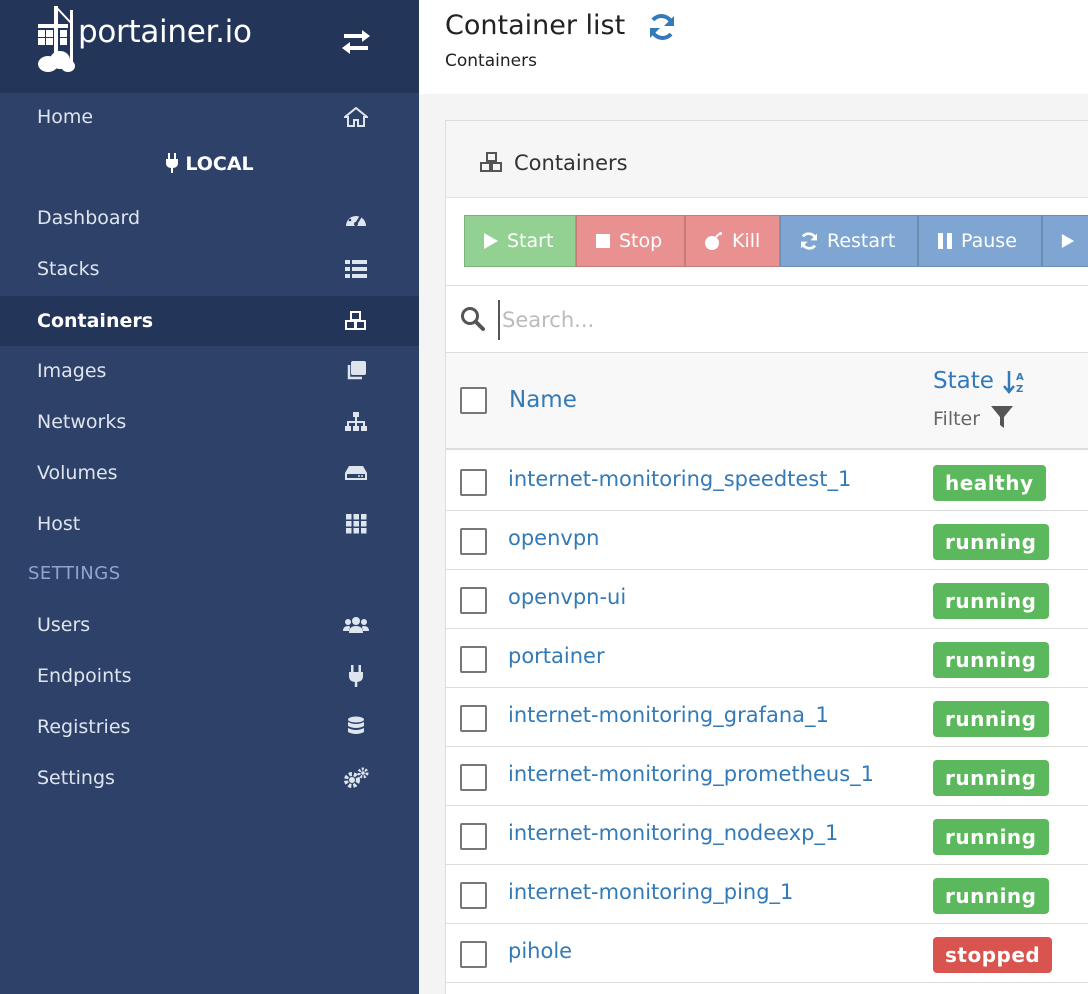  I want to click on status-badge: healthy, so click(989, 483).